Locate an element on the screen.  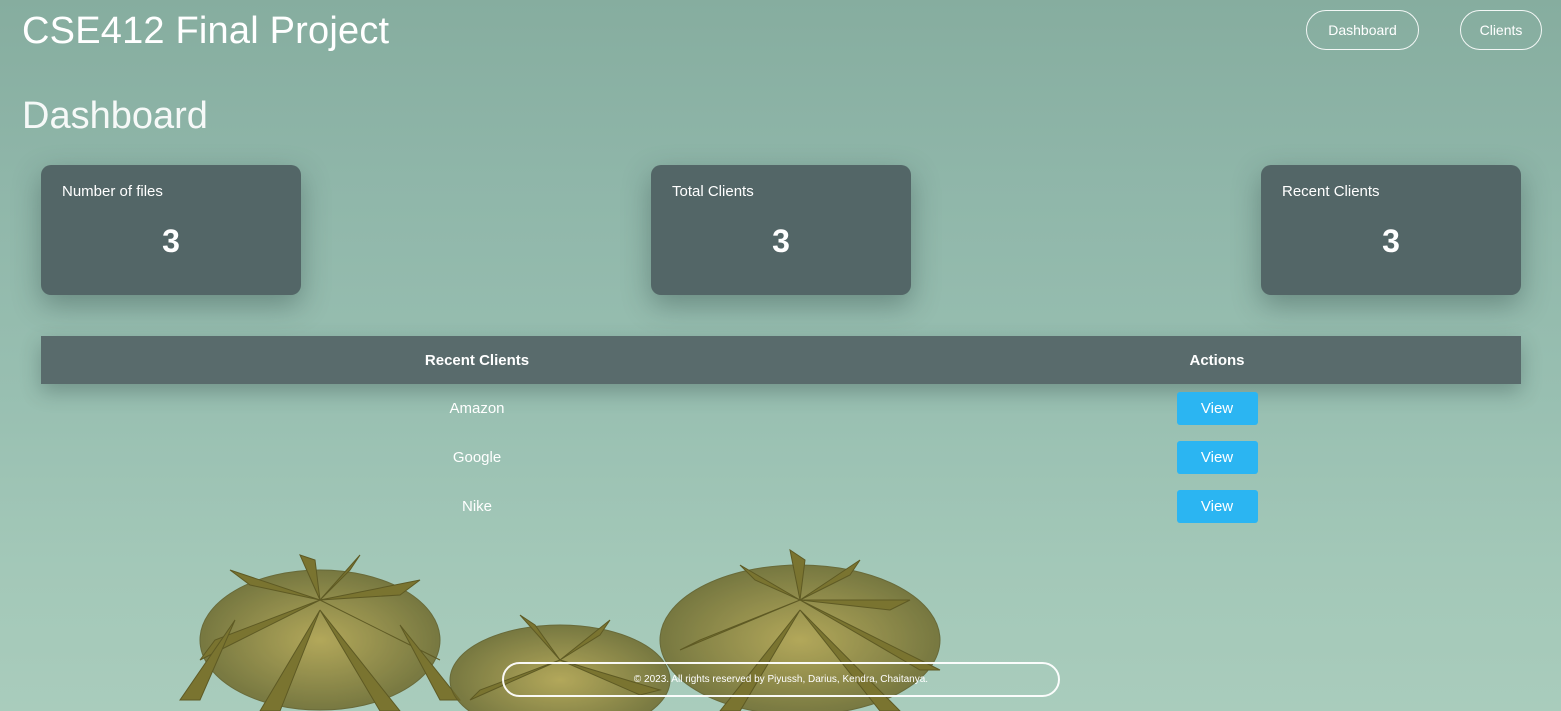
stat-card-total-clients: Total Clients 3 is located at coordinates (781, 230).